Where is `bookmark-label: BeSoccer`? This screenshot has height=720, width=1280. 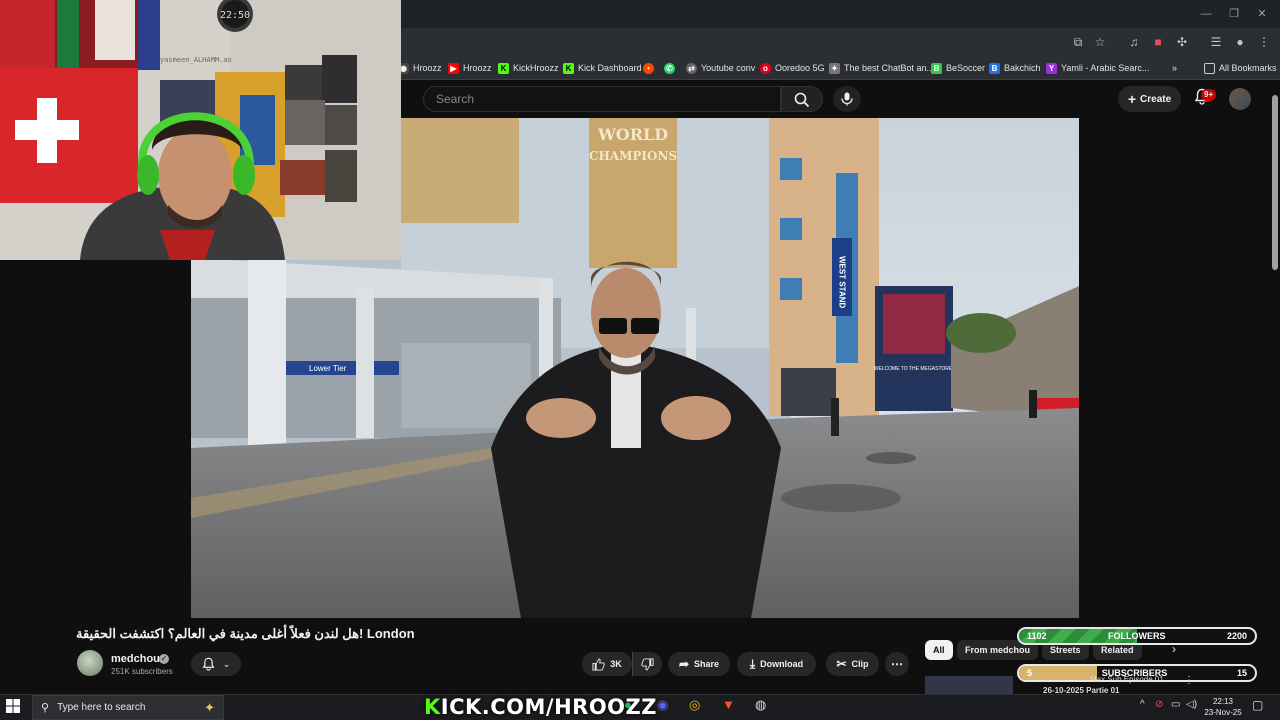
bookmark-label: BeSoccer is located at coordinates (966, 68).